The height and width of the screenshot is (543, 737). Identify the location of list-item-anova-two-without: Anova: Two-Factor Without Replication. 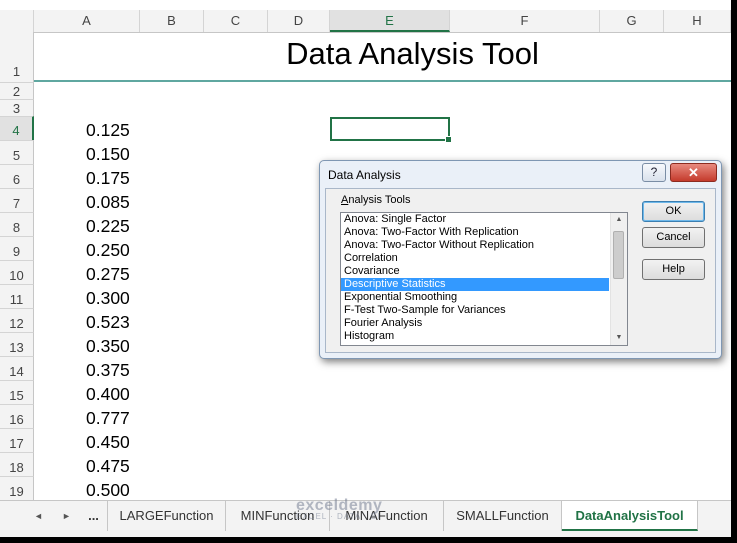
(475, 245).